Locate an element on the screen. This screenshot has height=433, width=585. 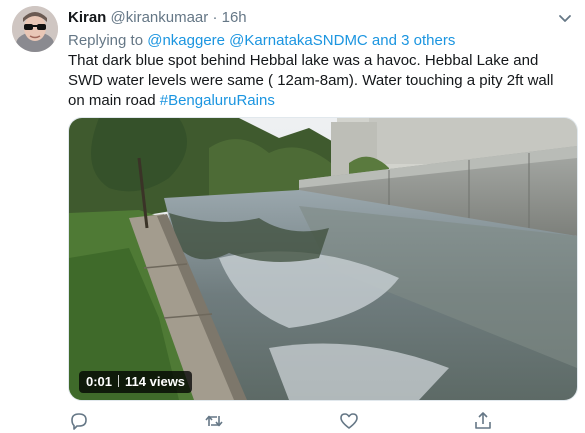
tweet-actions is located at coordinates (283, 420).